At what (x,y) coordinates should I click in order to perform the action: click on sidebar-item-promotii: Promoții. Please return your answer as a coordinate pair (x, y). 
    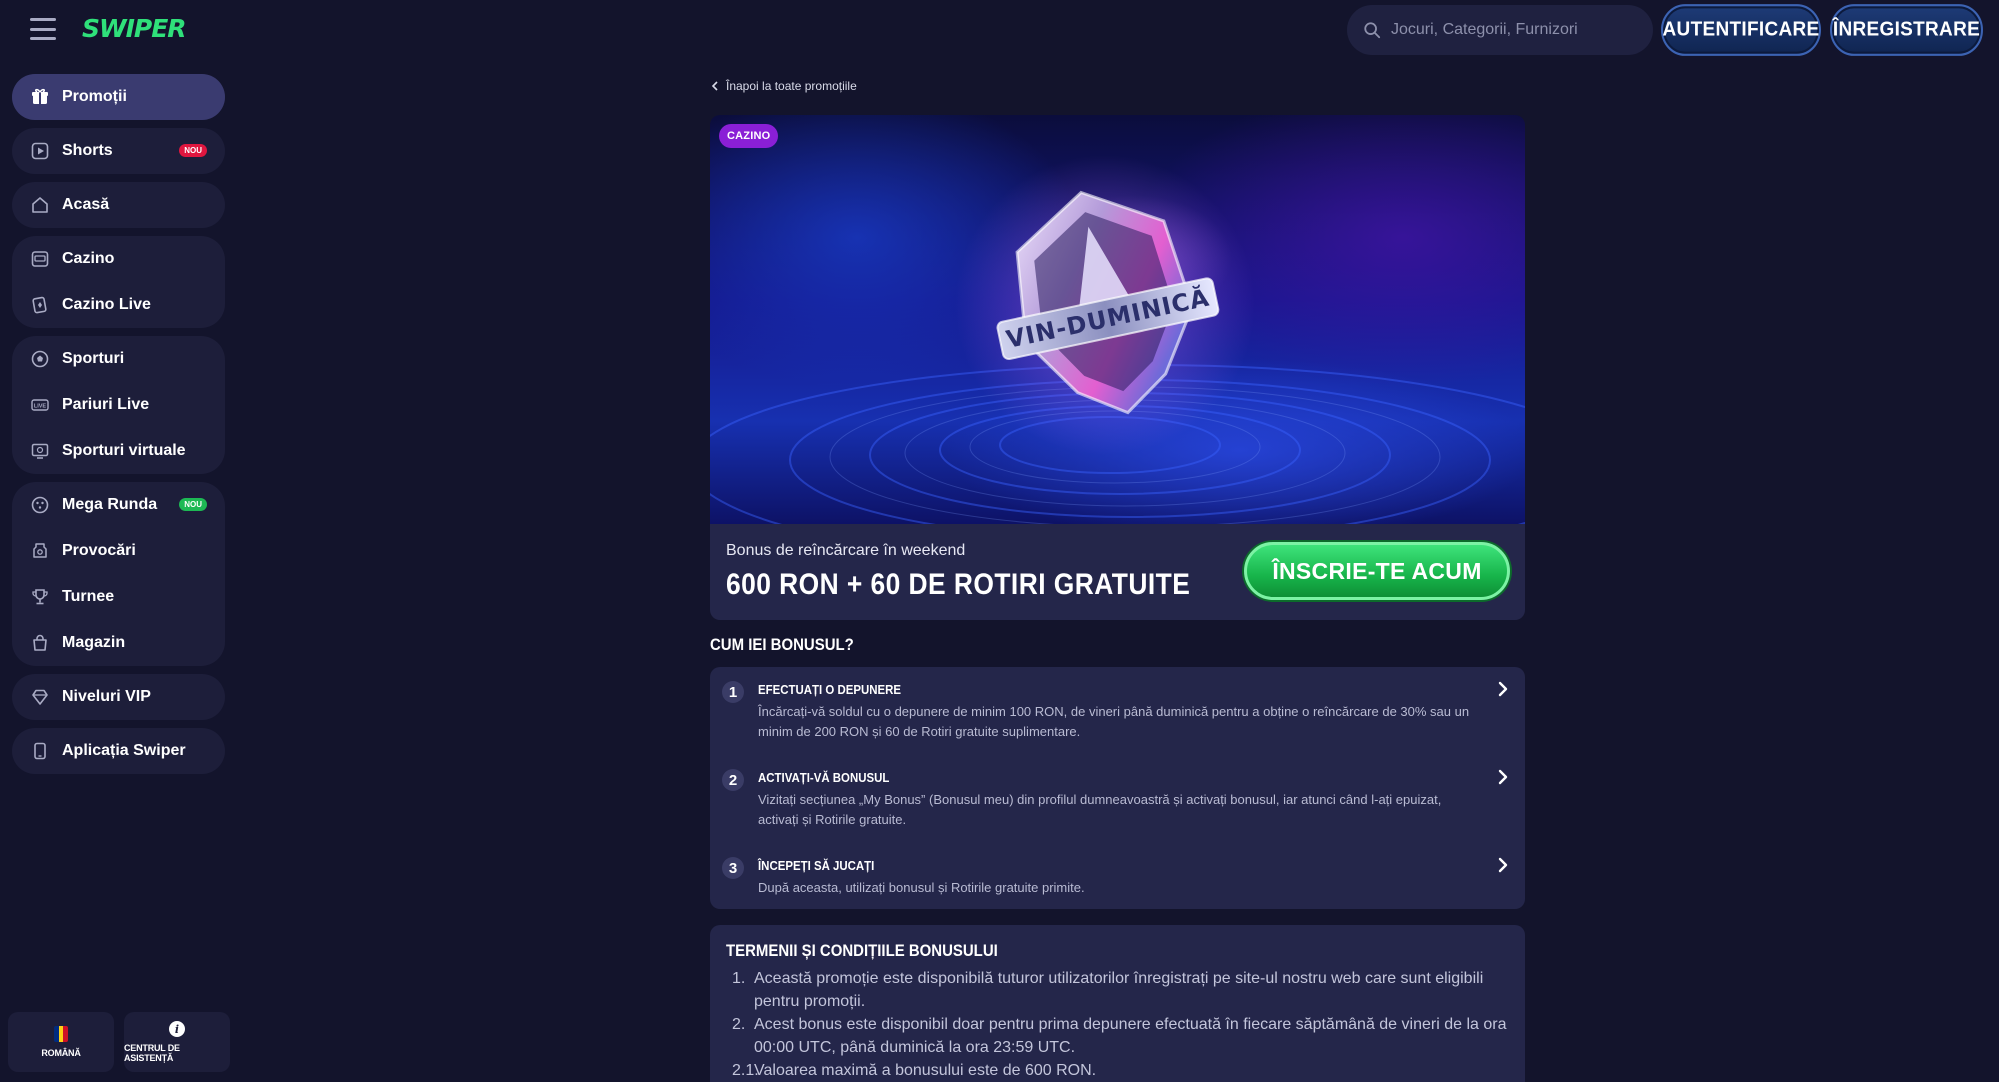
    Looking at the image, I should click on (118, 97).